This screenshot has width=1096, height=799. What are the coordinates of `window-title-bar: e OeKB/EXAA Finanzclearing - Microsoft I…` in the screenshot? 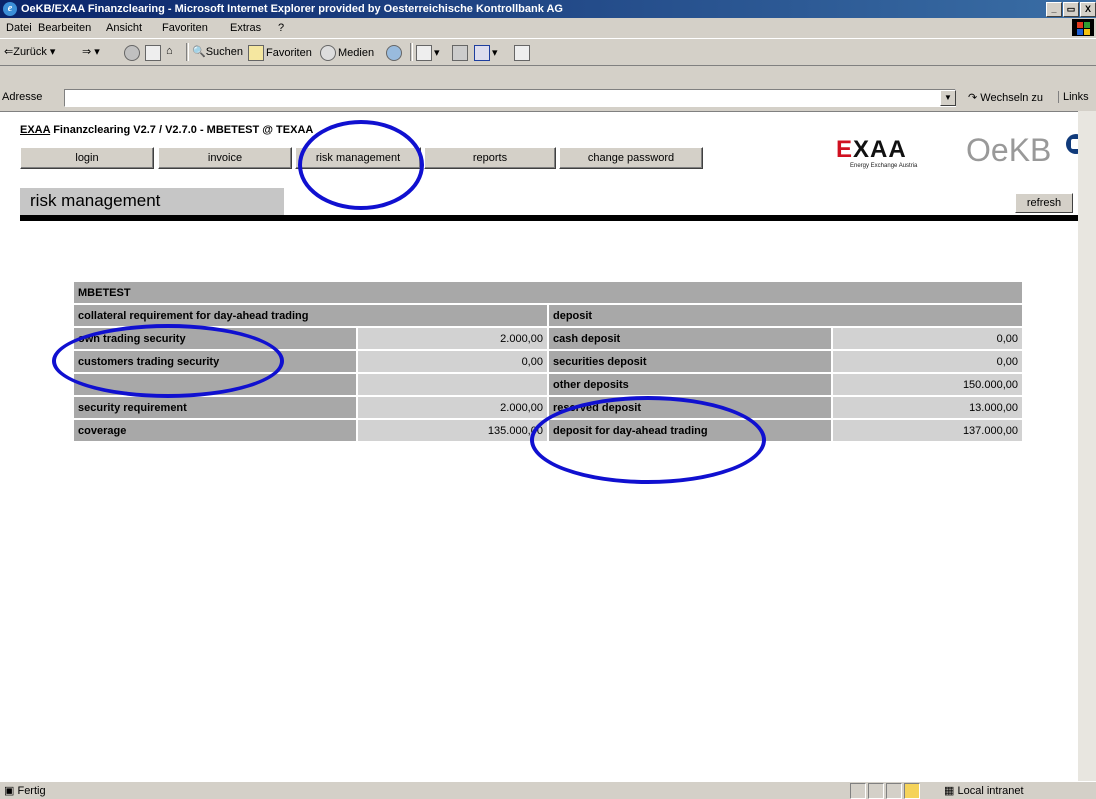 It's located at (548, 9).